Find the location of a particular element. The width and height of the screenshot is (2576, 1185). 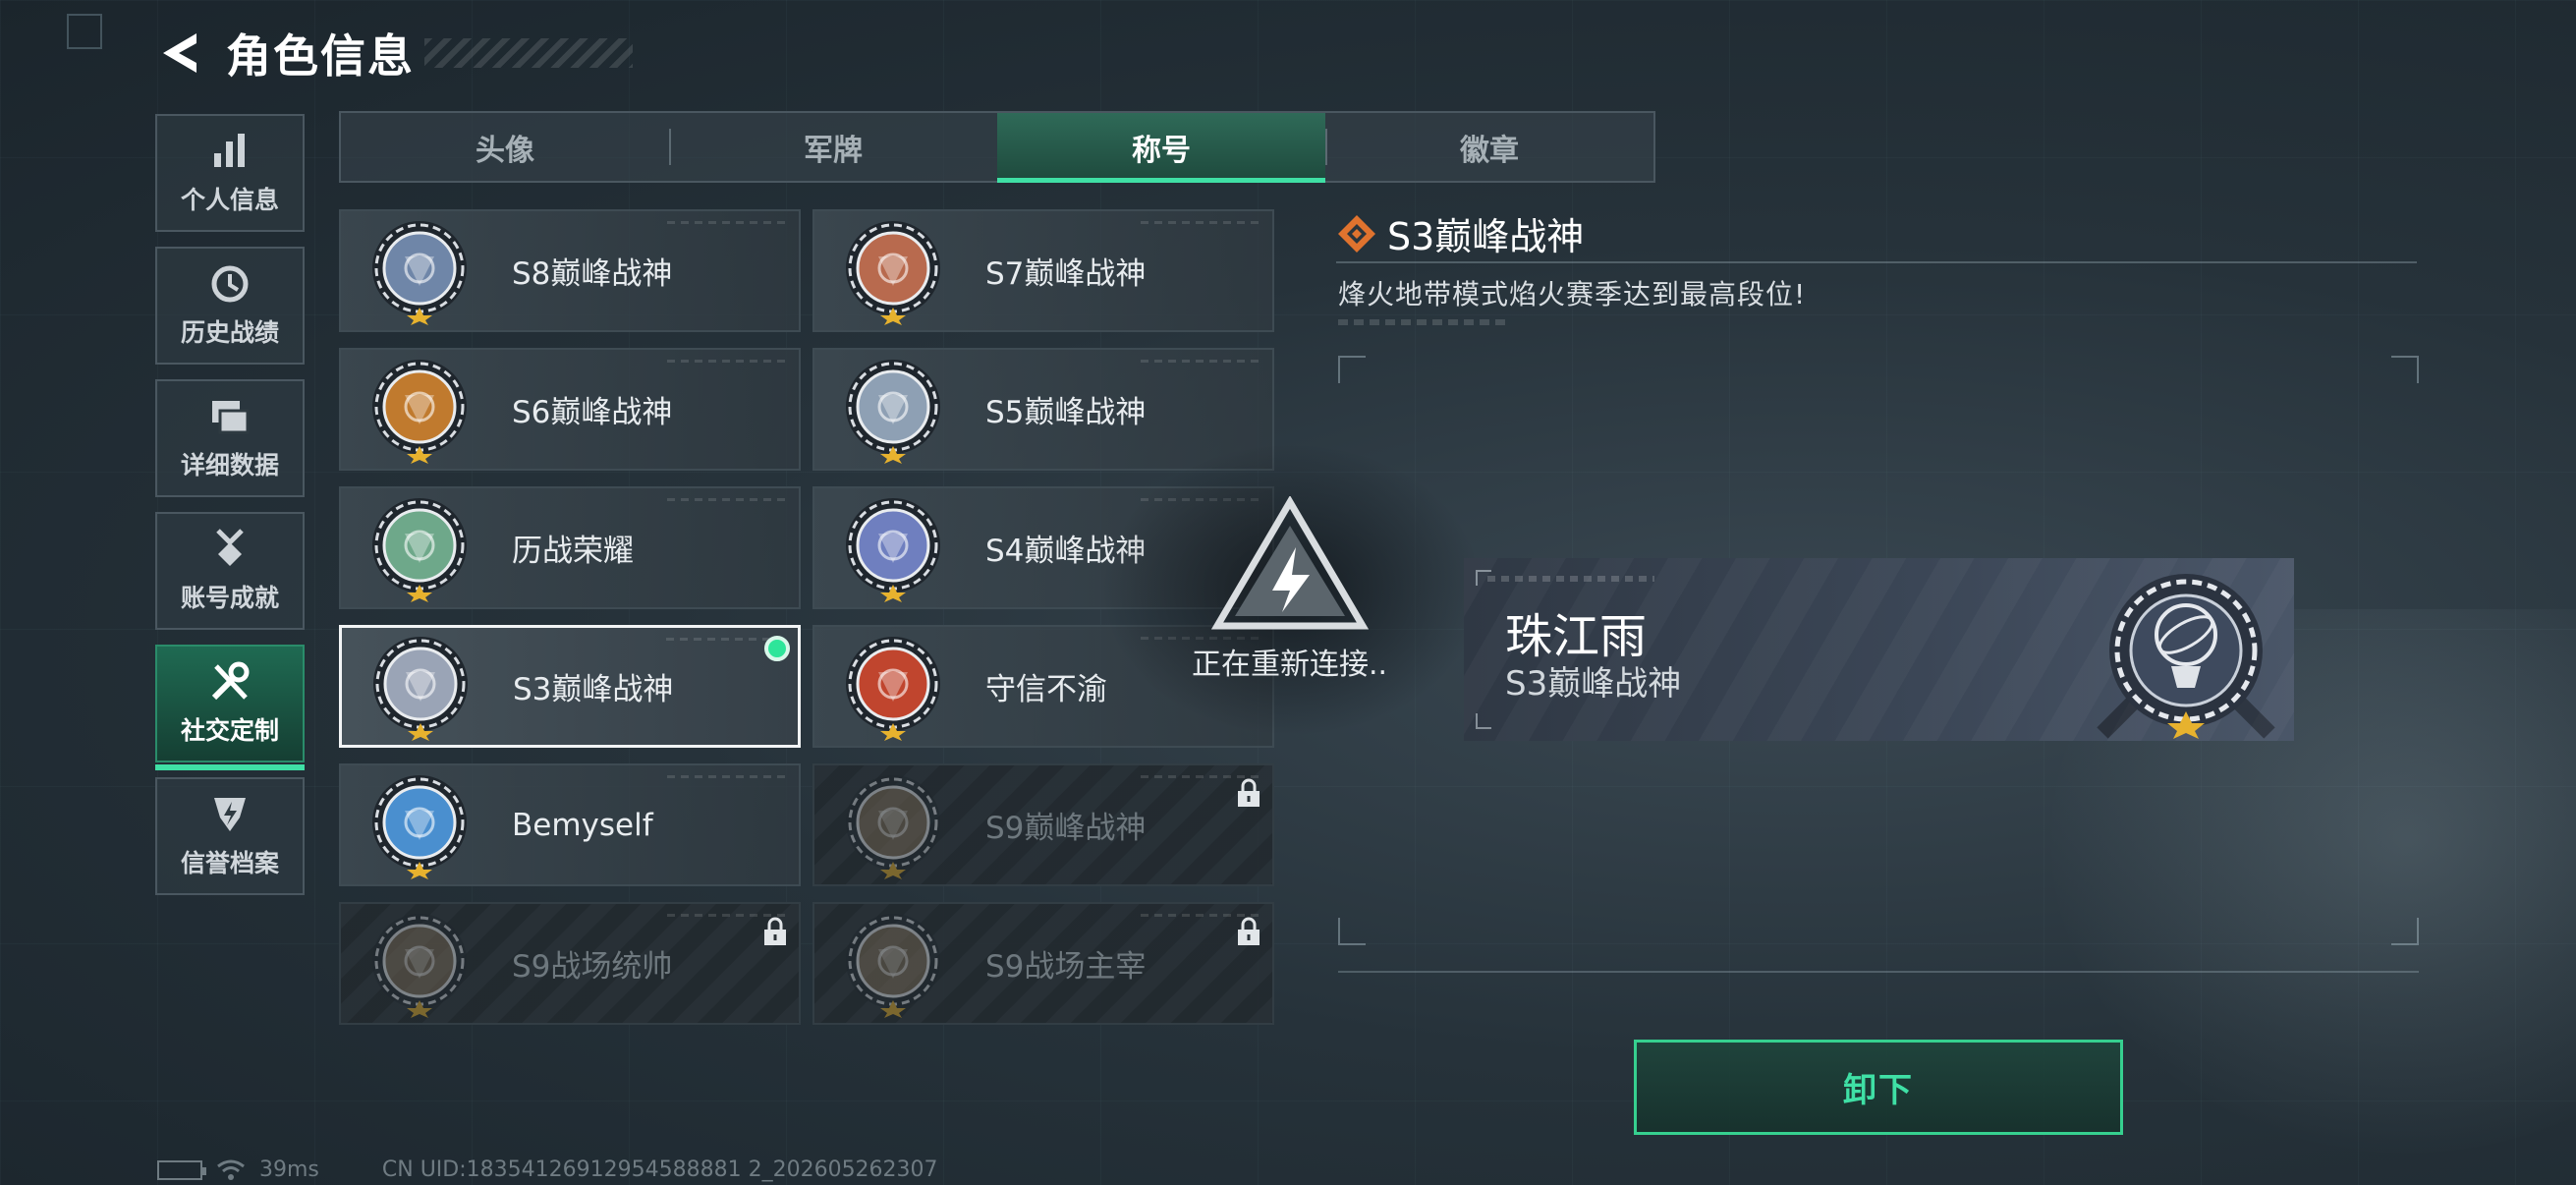

trophy-badge-icon is located at coordinates (419, 548).